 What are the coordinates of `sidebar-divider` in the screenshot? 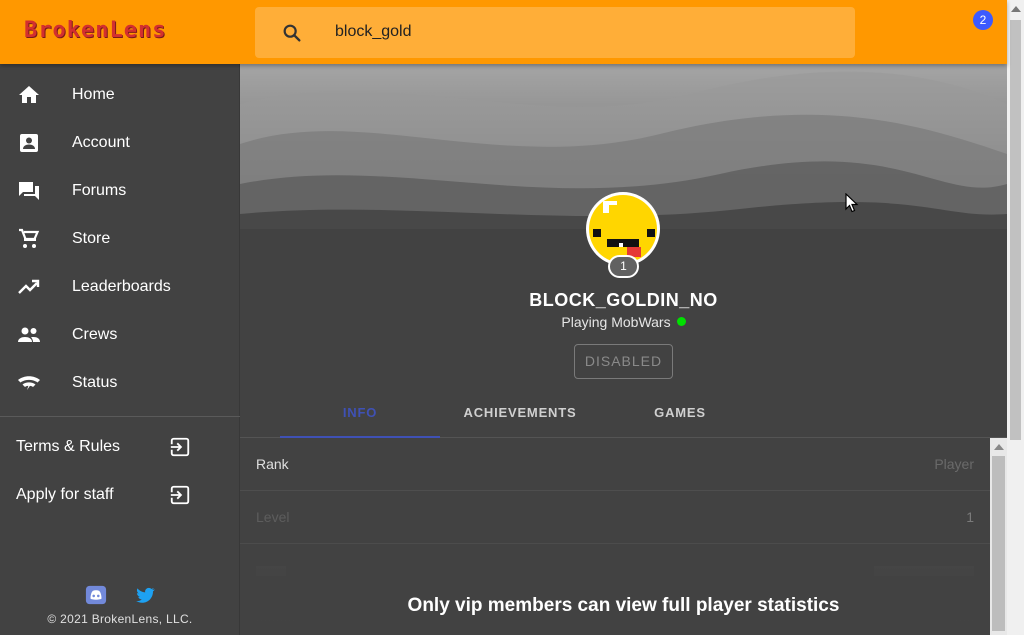 It's located at (120, 416).